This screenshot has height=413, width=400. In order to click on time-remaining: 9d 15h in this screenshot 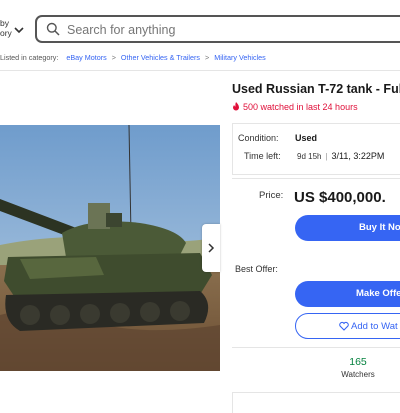, I will do `click(309, 156)`.